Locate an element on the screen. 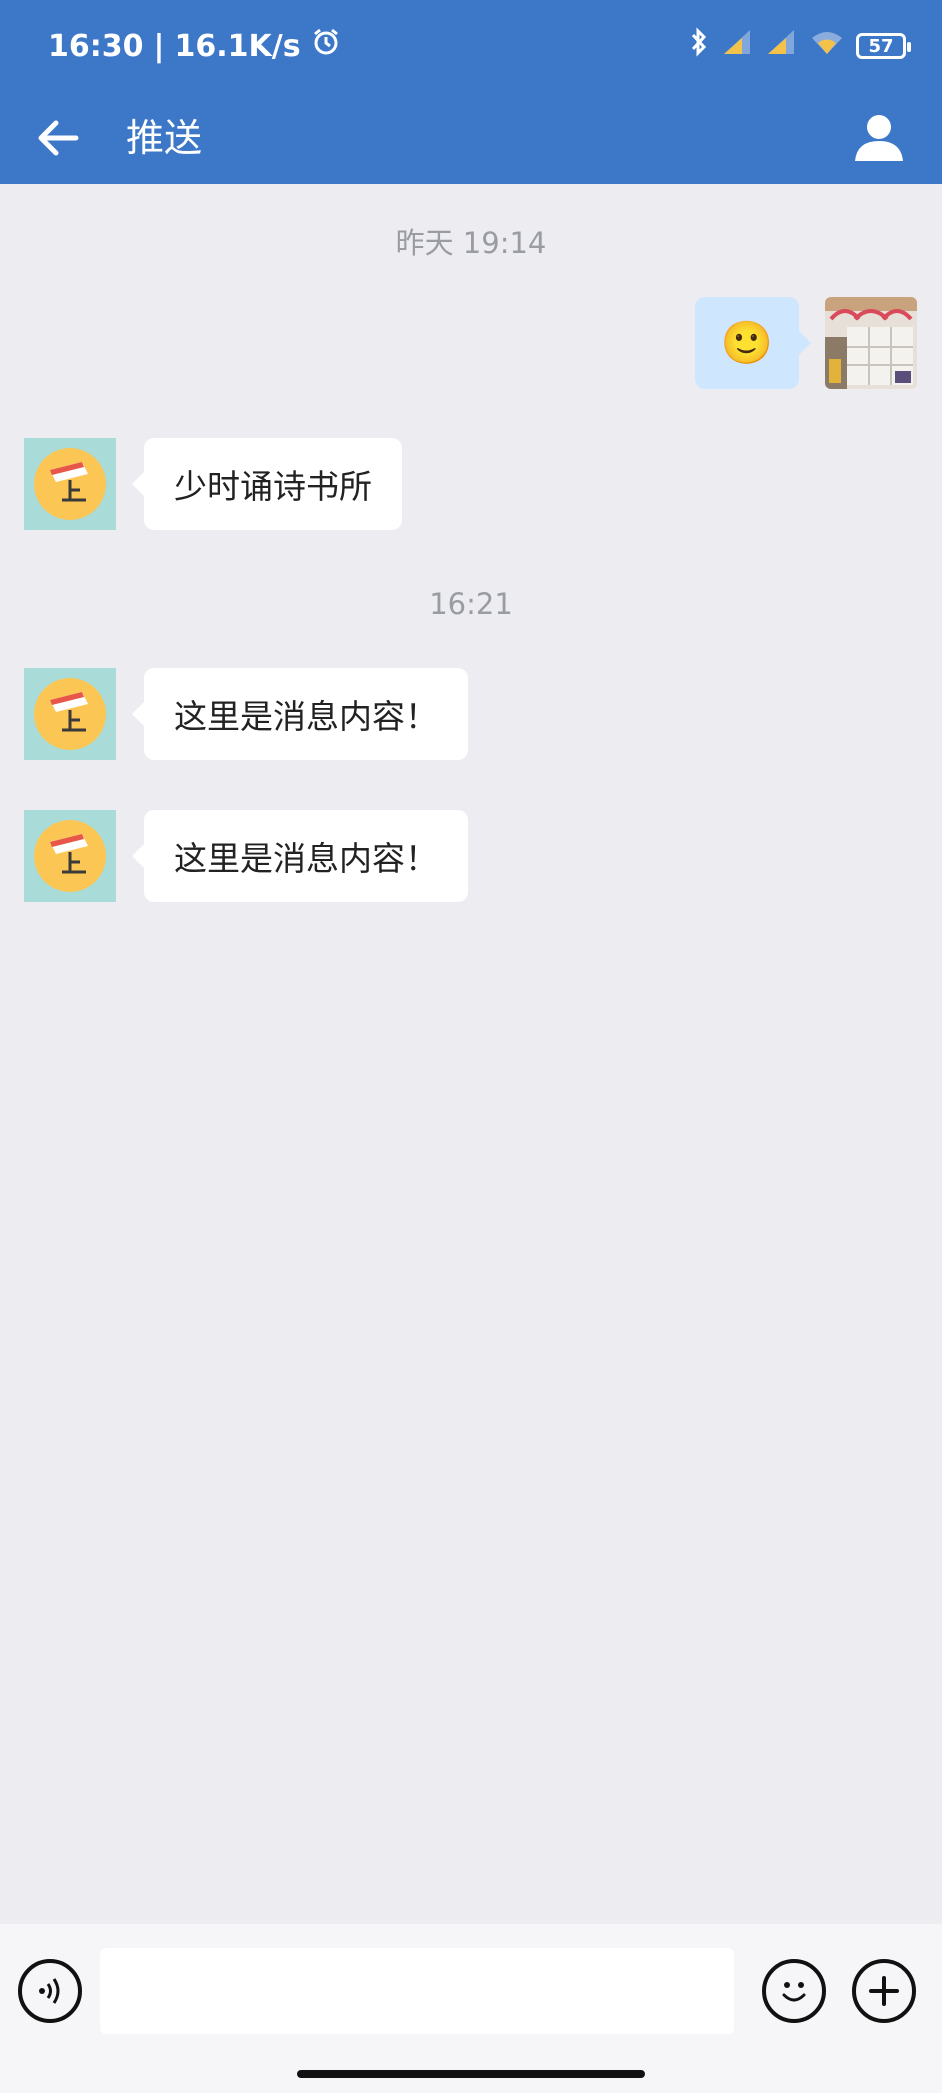 The image size is (942, 2093). outgoing-message-bubble: 🙂 is located at coordinates (753, 343).